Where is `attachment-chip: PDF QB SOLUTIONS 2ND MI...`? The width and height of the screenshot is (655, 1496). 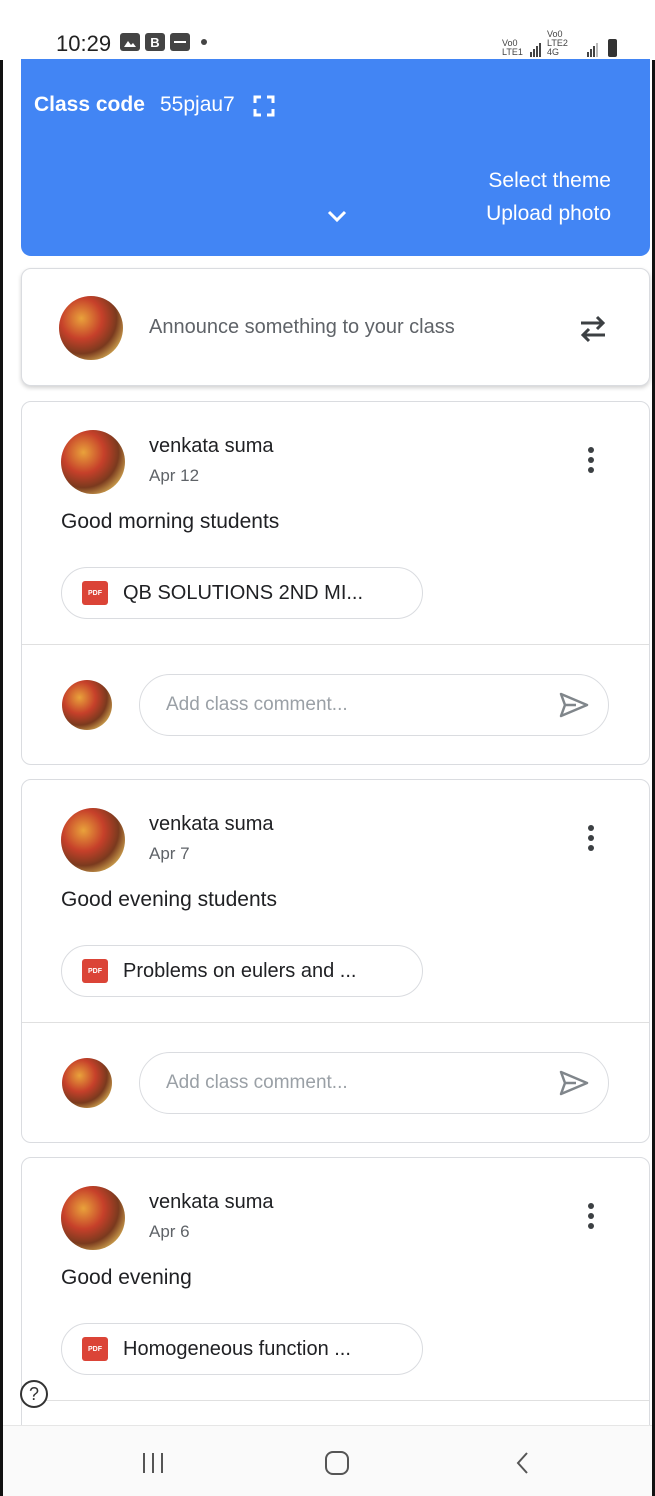
attachment-chip: PDF QB SOLUTIONS 2ND MI... is located at coordinates (242, 593).